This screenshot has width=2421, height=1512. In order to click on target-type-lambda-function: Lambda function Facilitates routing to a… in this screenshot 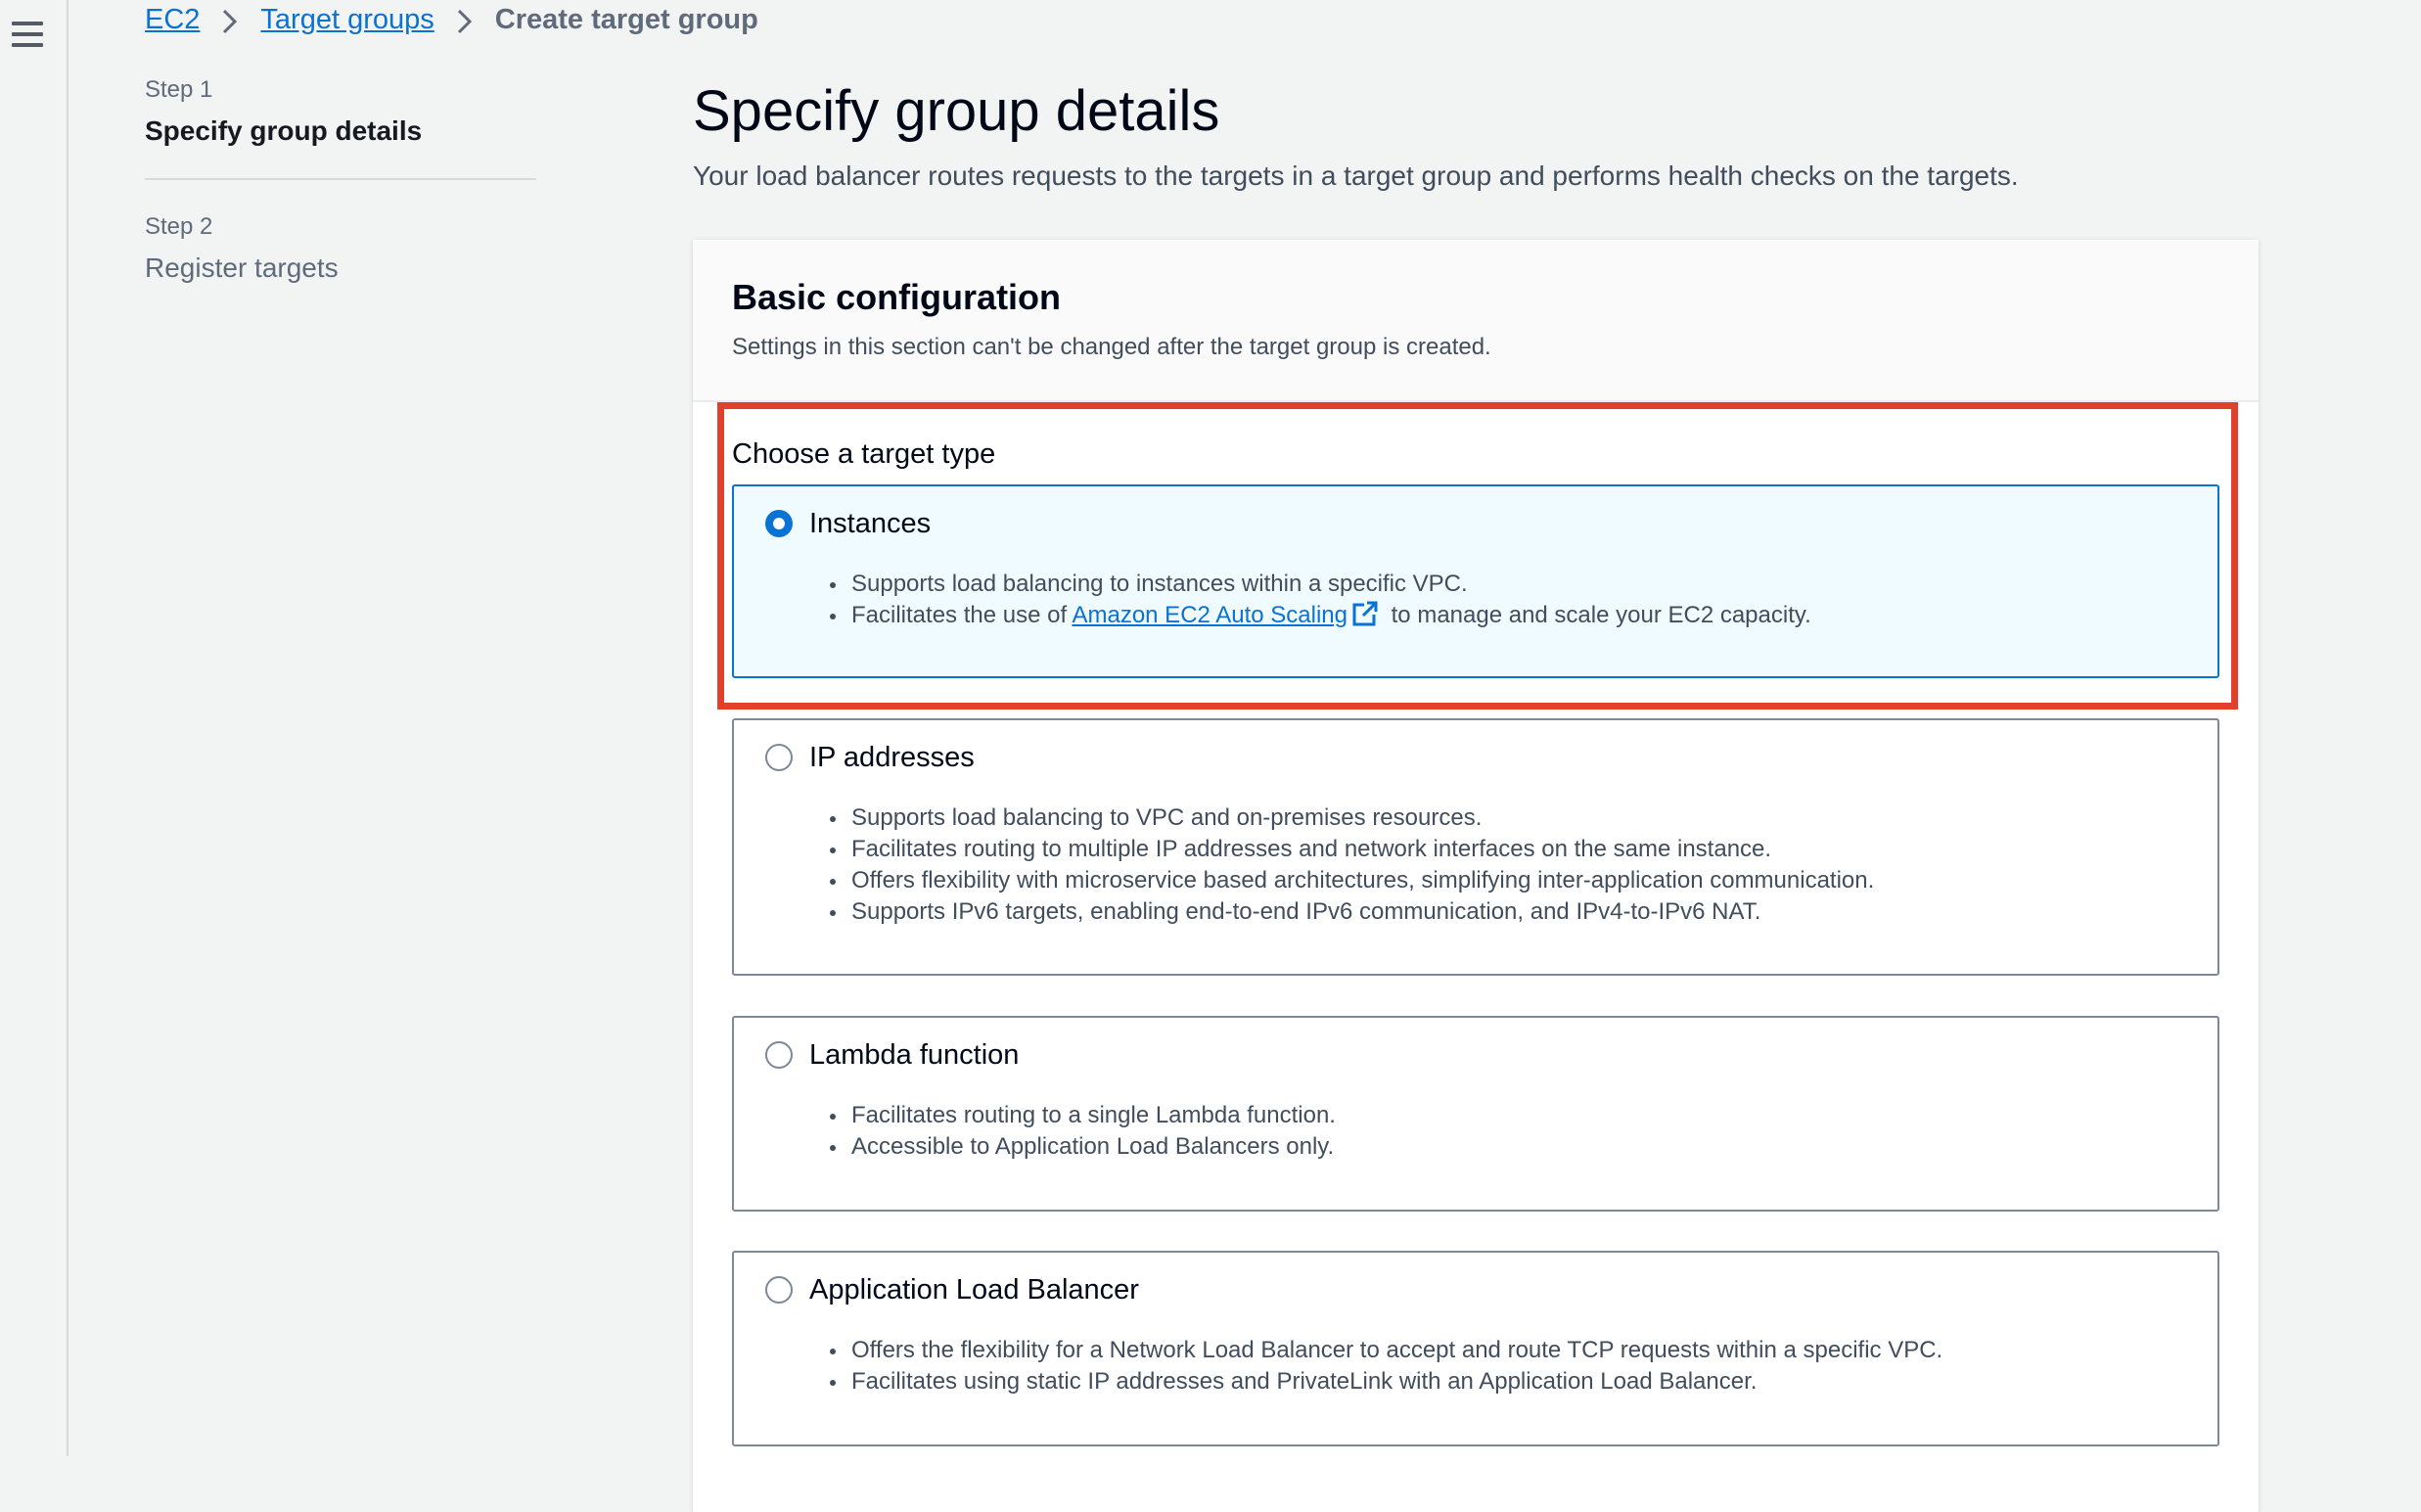, I will do `click(1475, 1114)`.